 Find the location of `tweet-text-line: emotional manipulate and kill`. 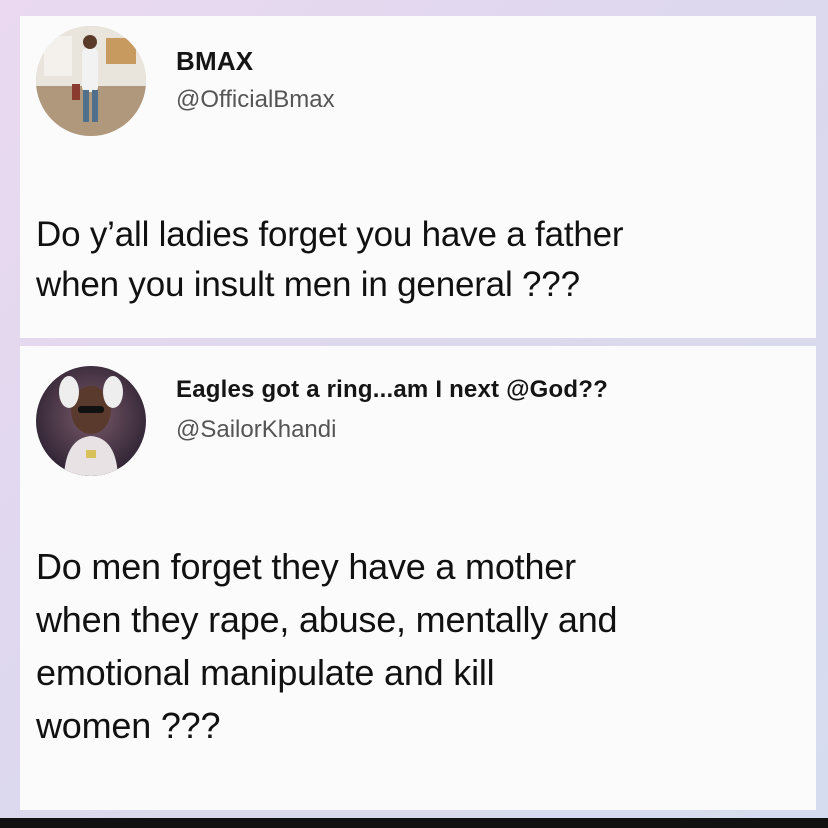

tweet-text-line: emotional manipulate and kill is located at coordinates (265, 672).